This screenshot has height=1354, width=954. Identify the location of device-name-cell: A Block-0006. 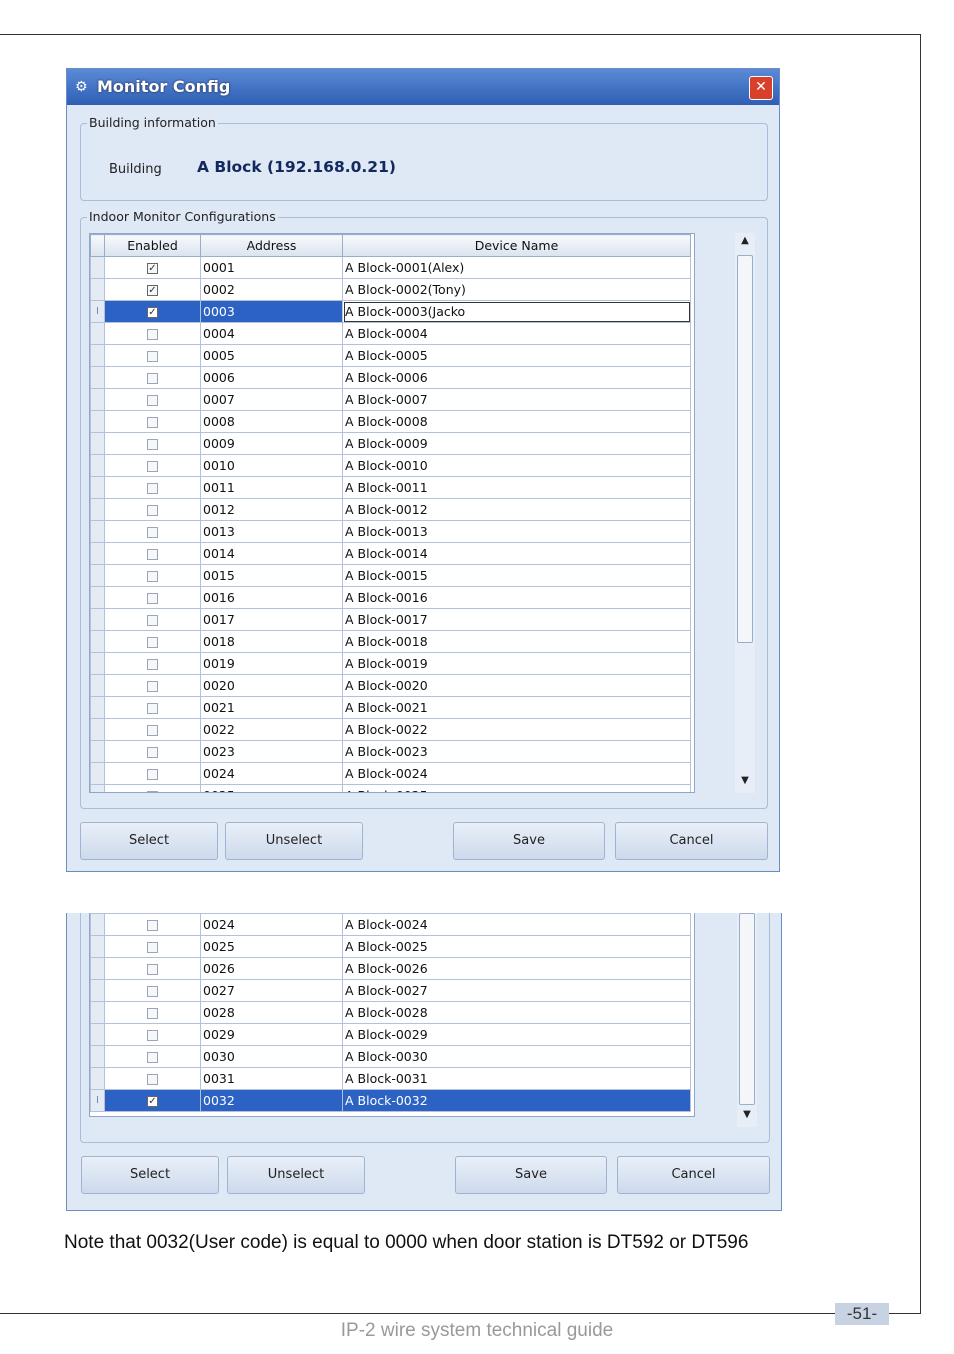
(516, 377).